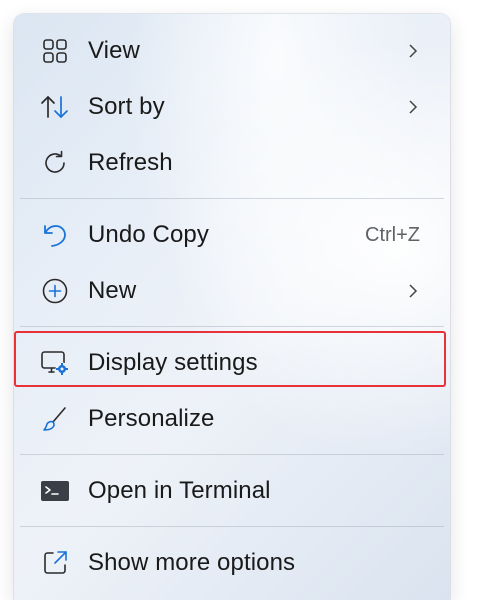  Describe the element at coordinates (55, 363) in the screenshot. I see `display-settings-icon` at that location.